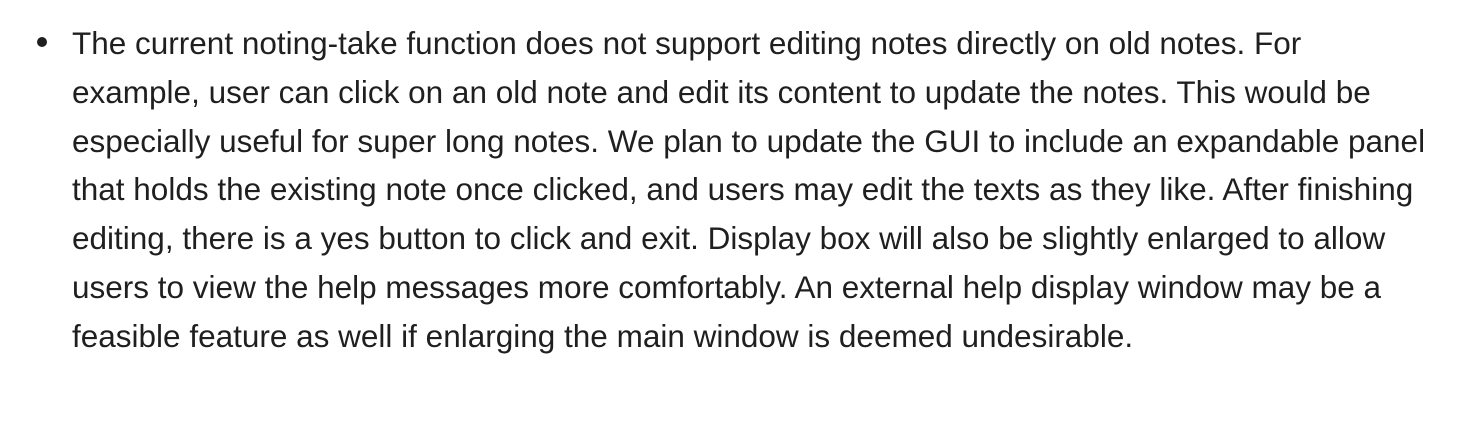  Describe the element at coordinates (42, 42) in the screenshot. I see `bullet-point` at that location.